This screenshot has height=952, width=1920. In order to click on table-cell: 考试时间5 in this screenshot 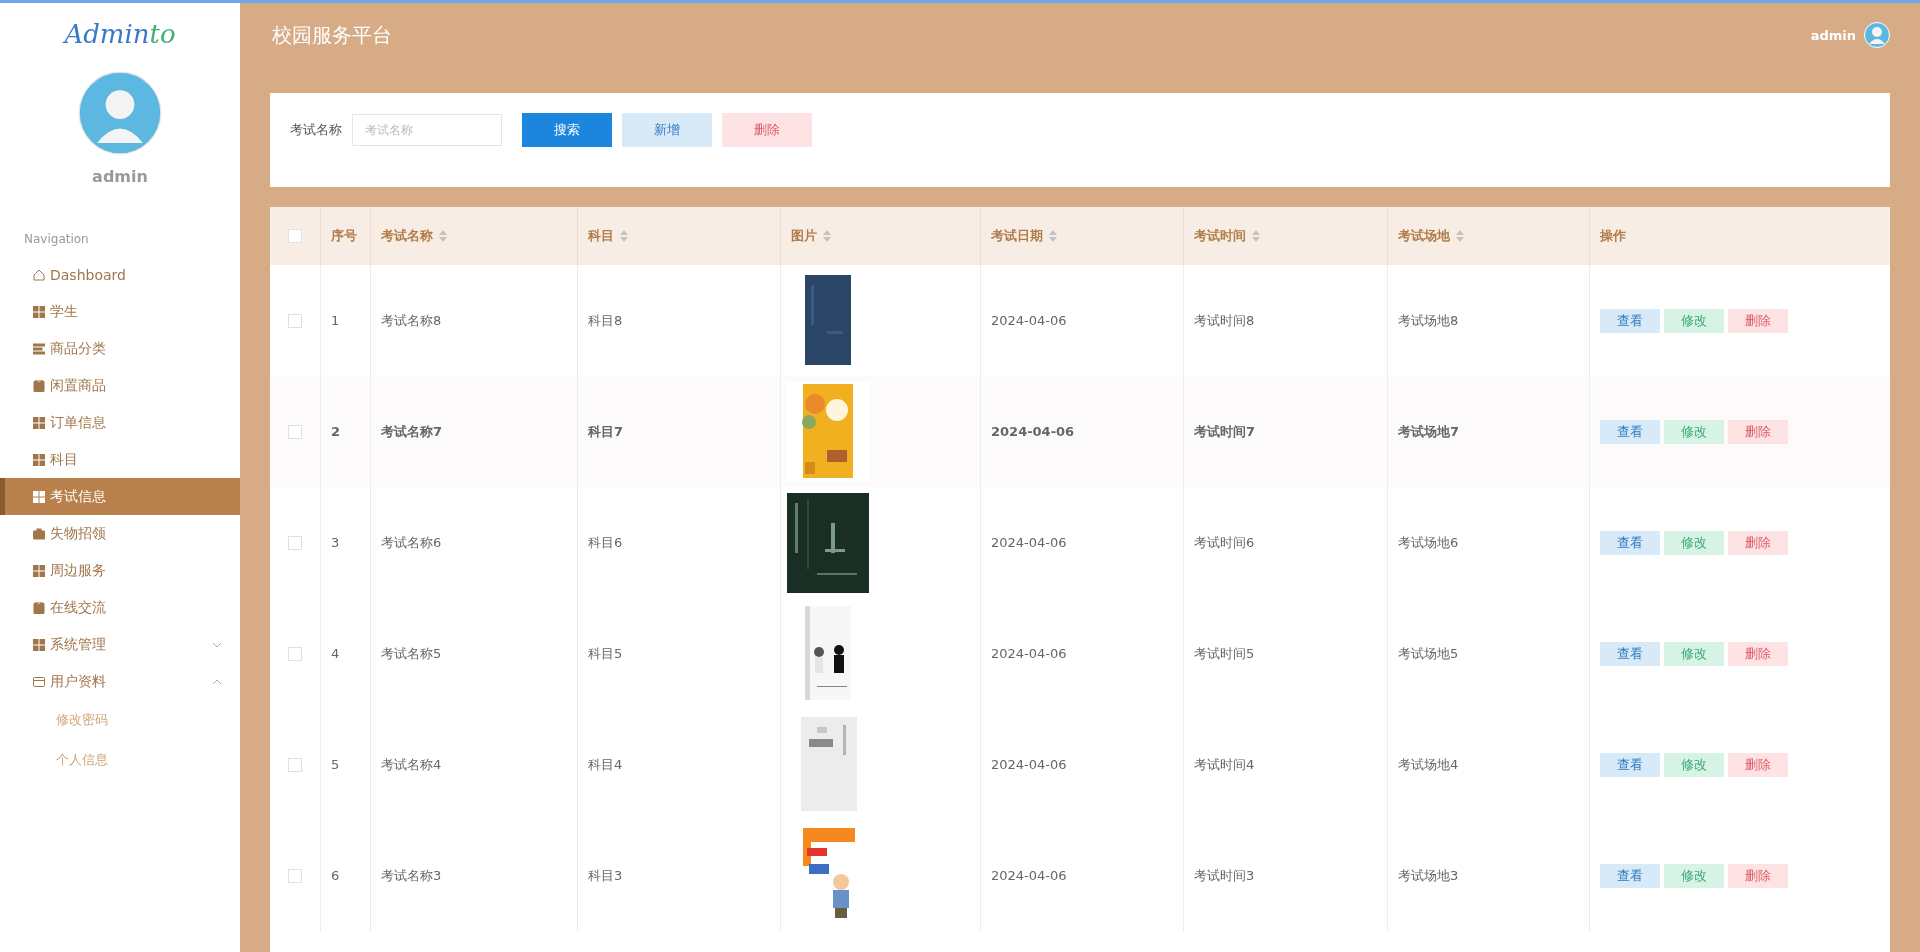, I will do `click(1224, 653)`.